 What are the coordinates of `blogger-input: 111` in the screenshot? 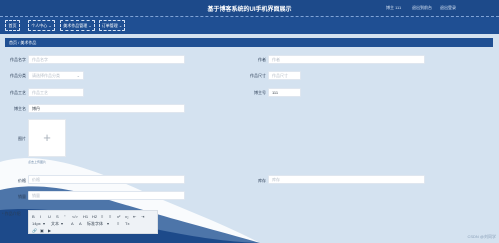 It's located at (284, 92).